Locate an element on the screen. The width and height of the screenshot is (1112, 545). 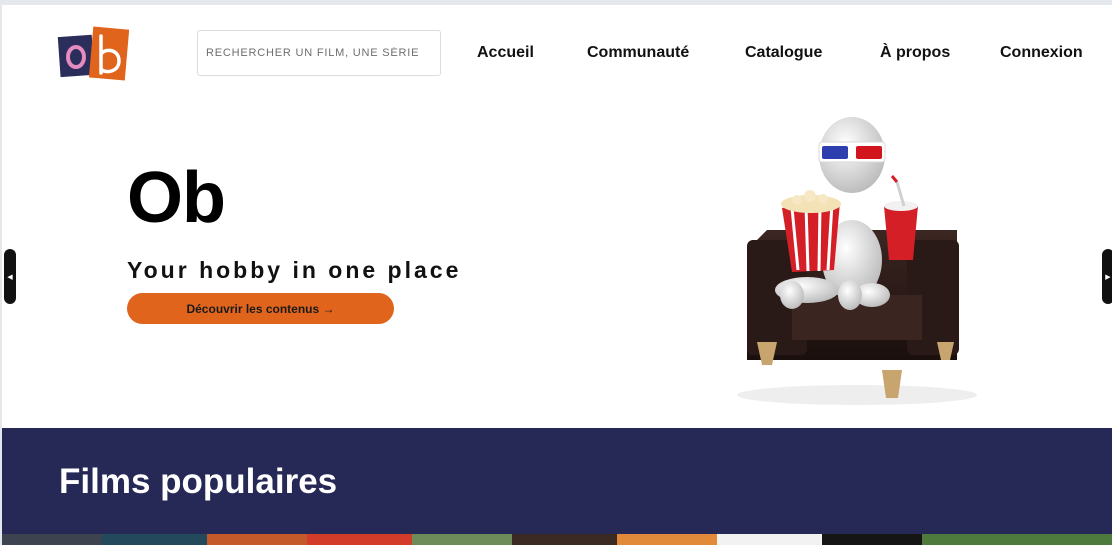
hero-title: Ob is located at coordinates (176, 198).